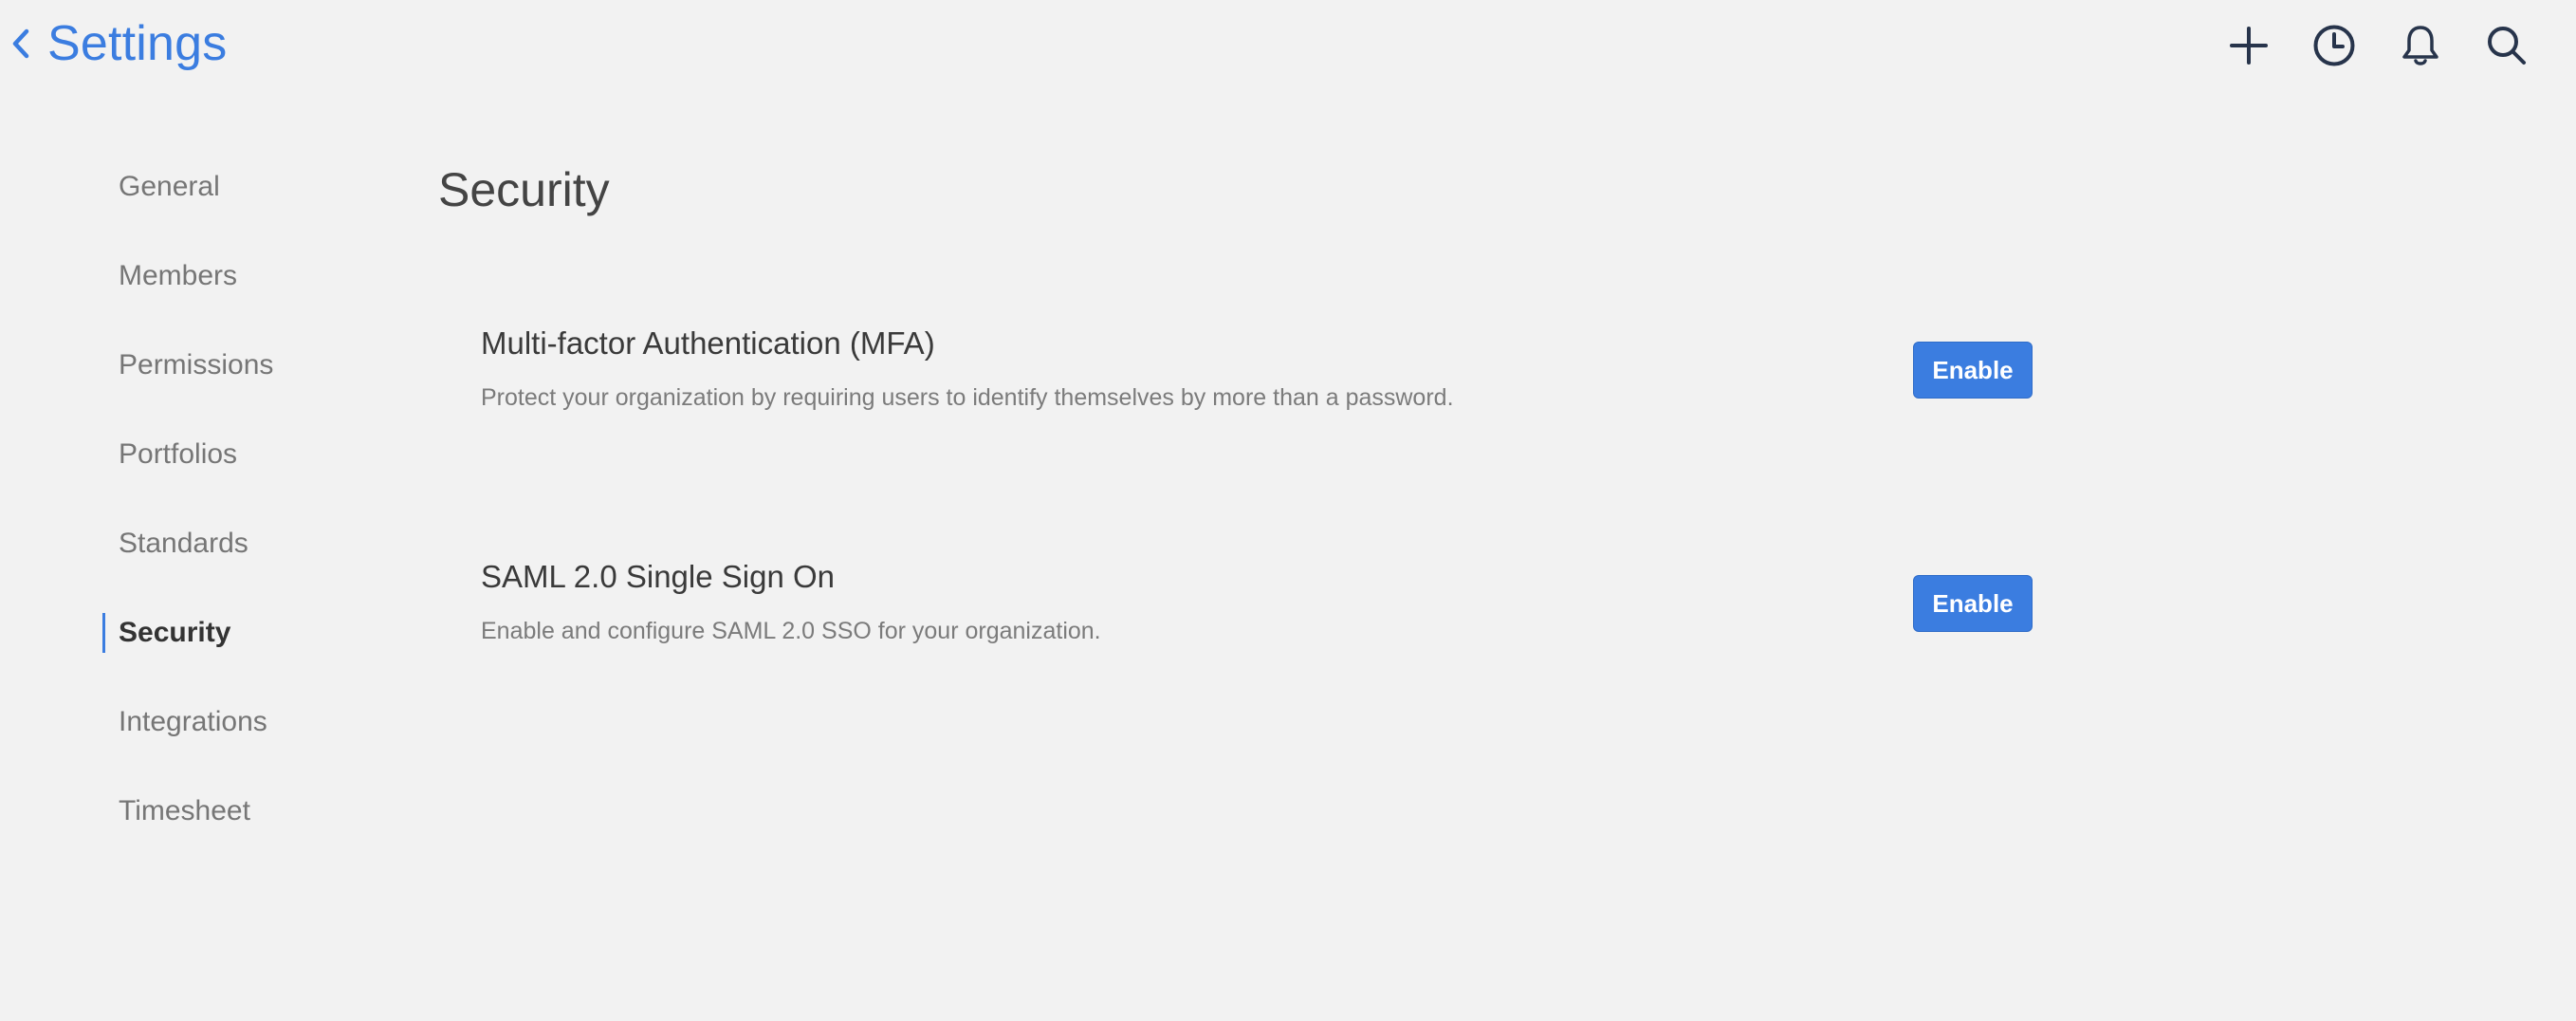 The image size is (2576, 1021). Describe the element at coordinates (20, 44) in the screenshot. I see `chevron-left-icon` at that location.